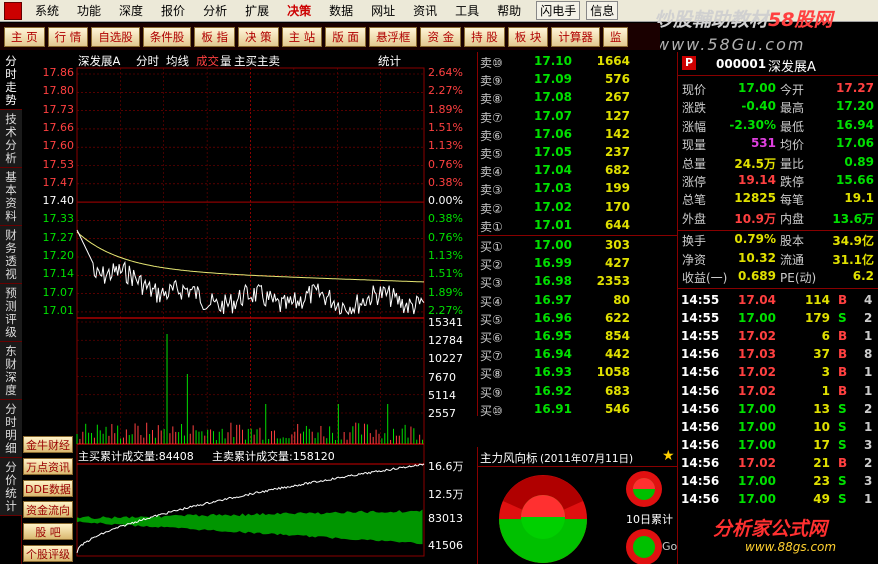  What do you see at coordinates (578, 301) in the screenshot?
I see `bid-row: 买④ 16.97 80` at bounding box center [578, 301].